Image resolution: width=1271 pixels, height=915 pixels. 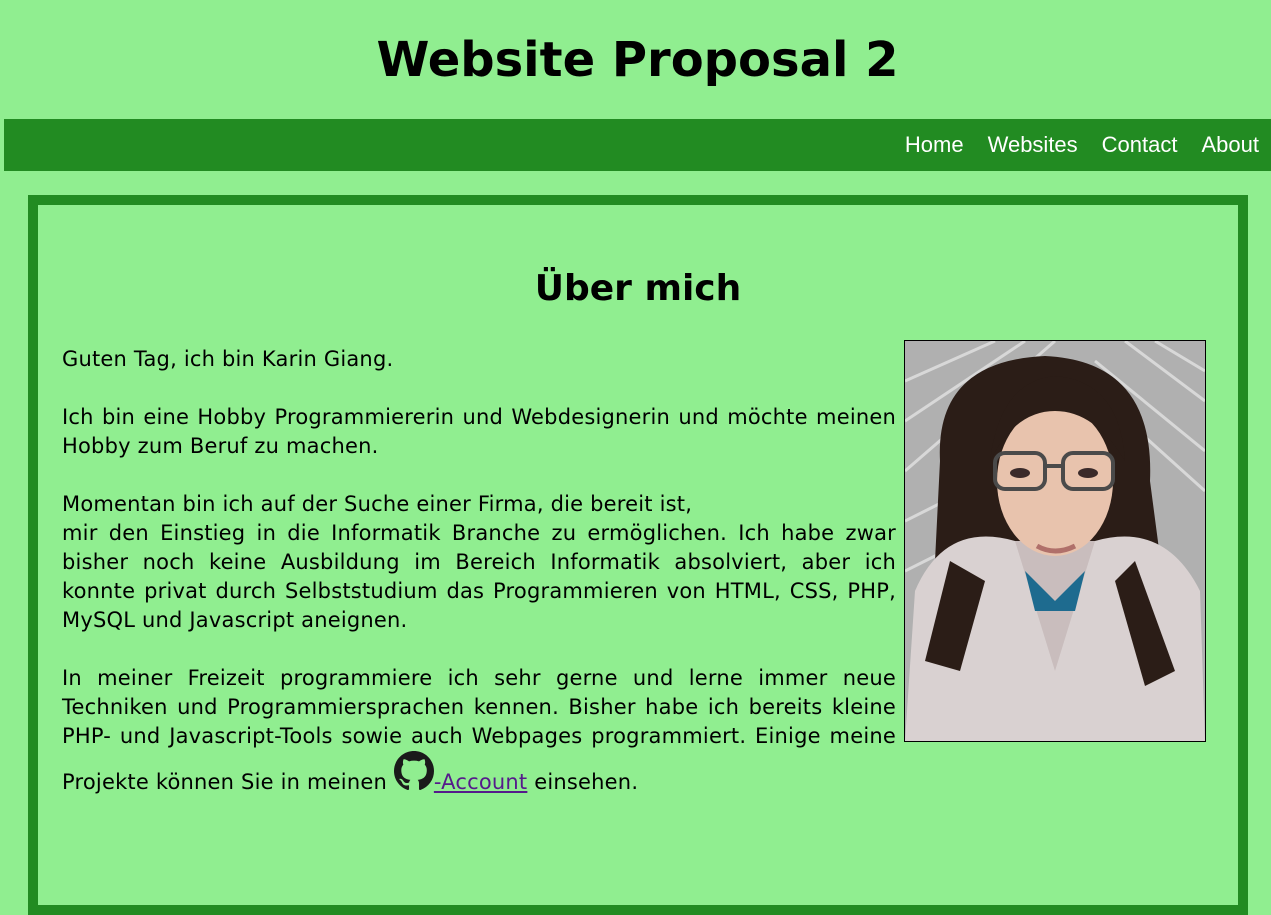 I want to click on navbar: Home Websites Contact About, so click(x=637, y=145).